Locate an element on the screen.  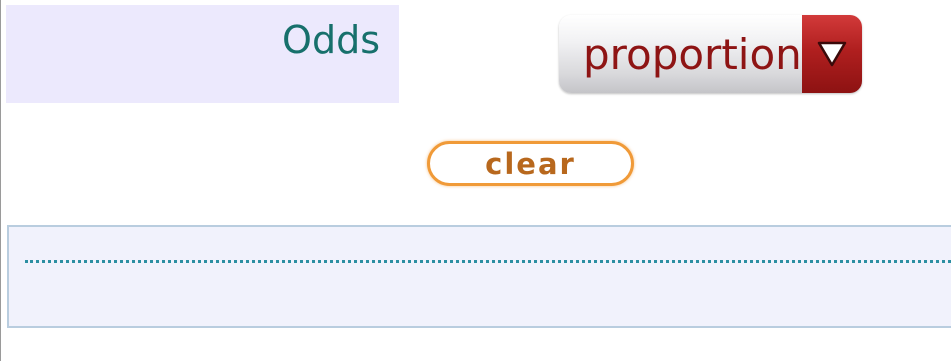
dotted-separator is located at coordinates (488, 261).